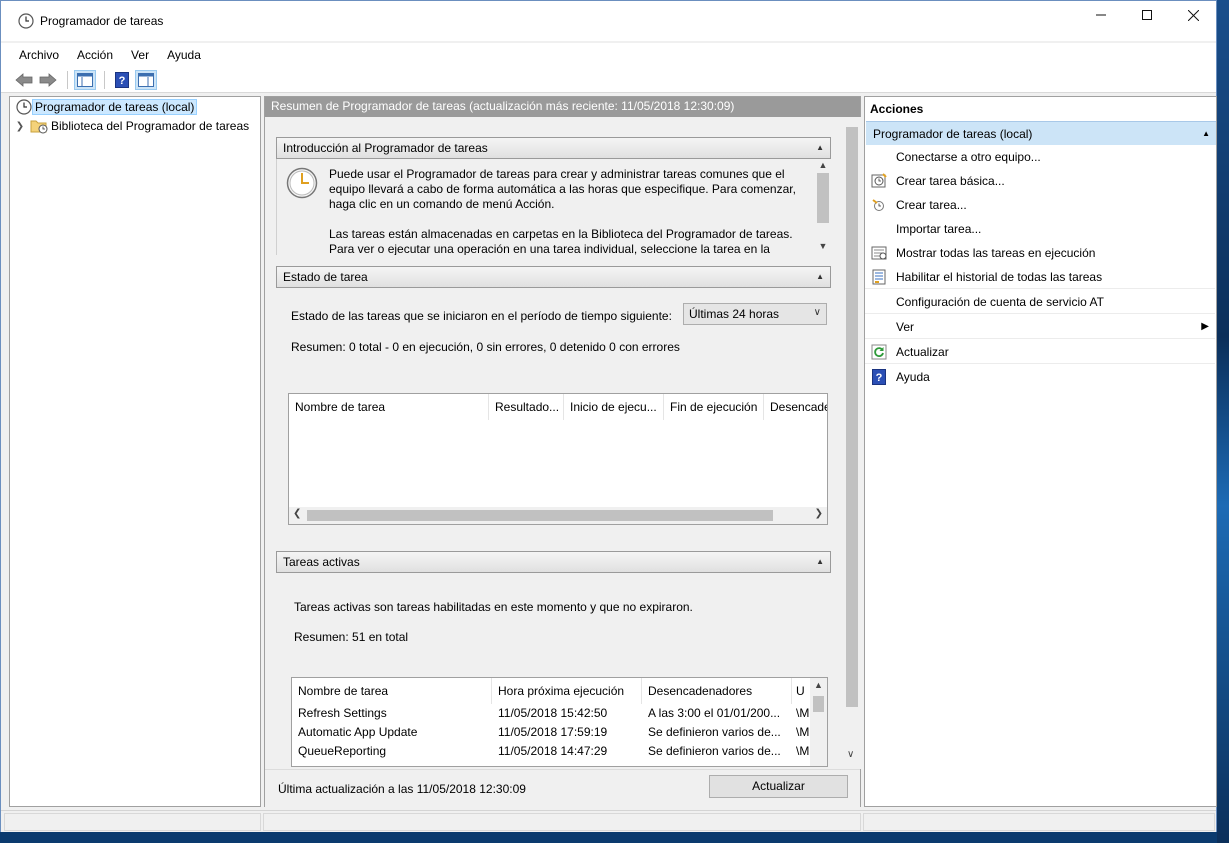  I want to click on tree-item-root: Programador de tareas (local), so click(106, 107).